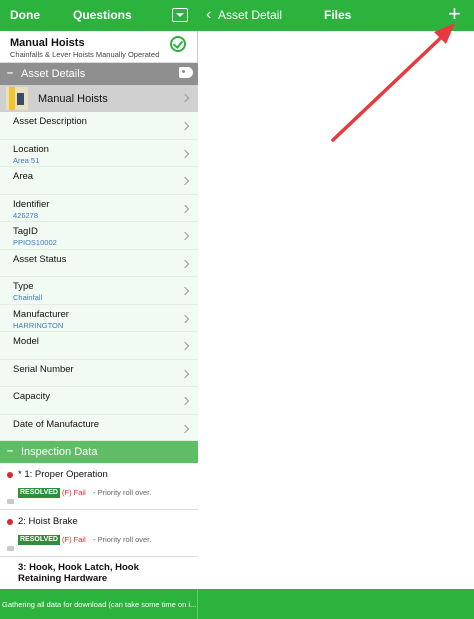  I want to click on asset-header-title: Manual Hoists, so click(47, 43).